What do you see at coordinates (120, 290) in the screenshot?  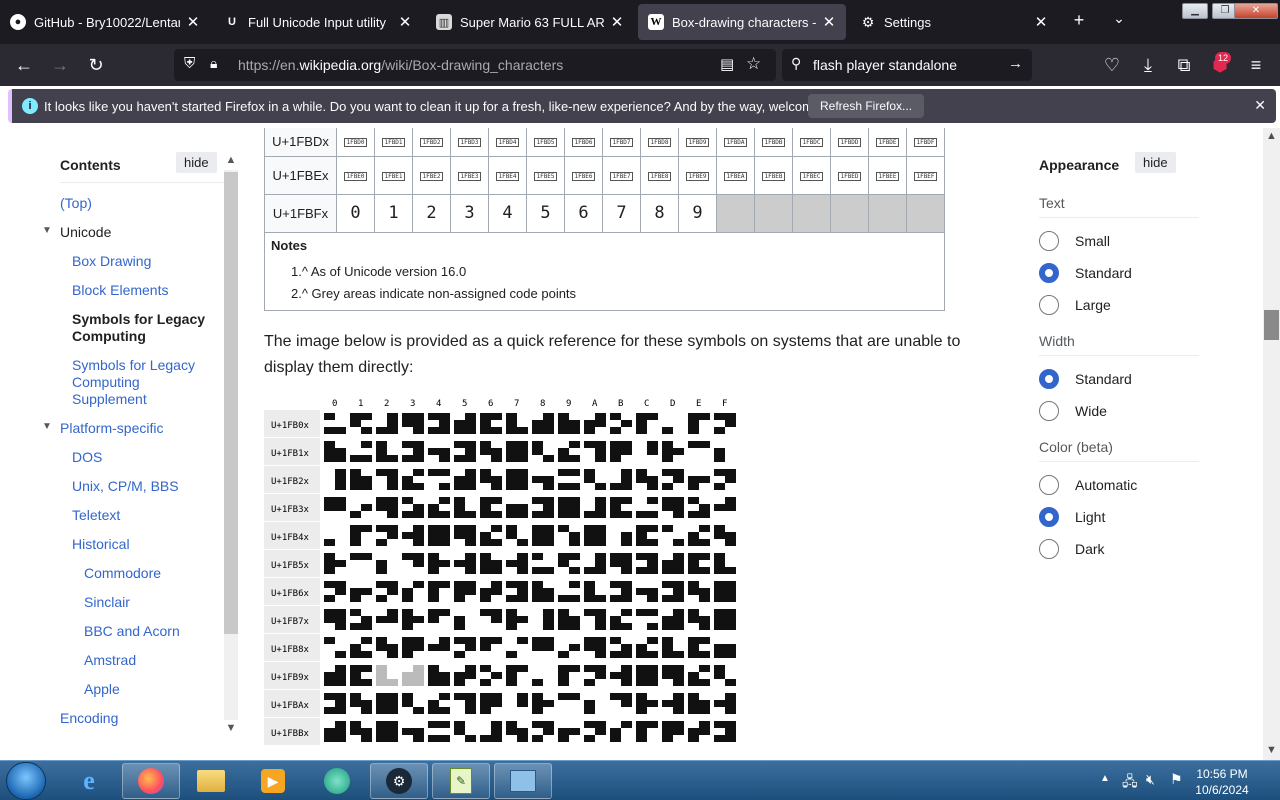 I see `toc-item-block-elements: Block Elements` at bounding box center [120, 290].